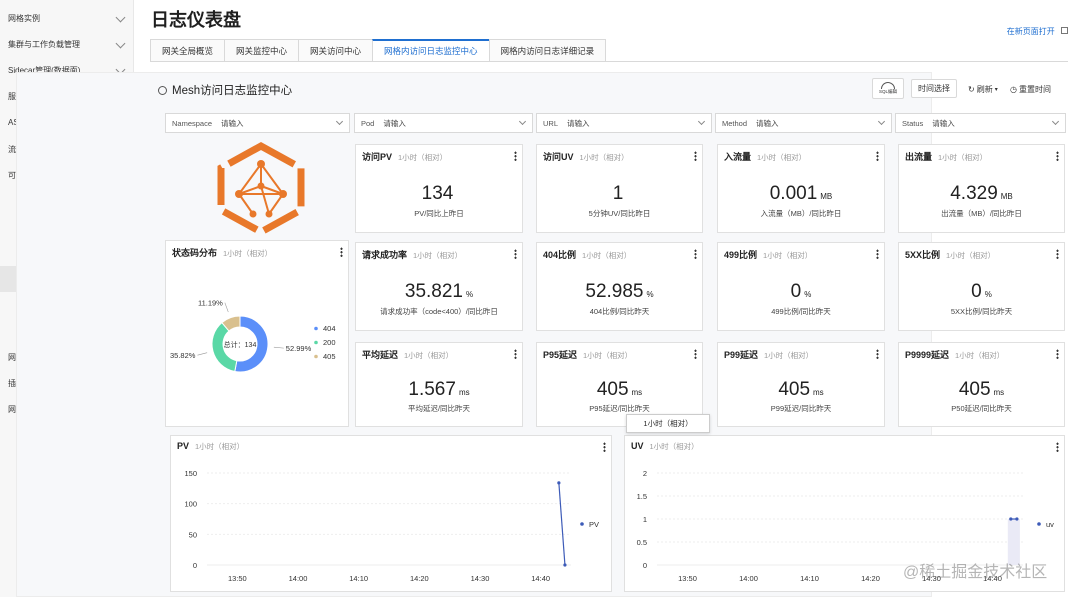 The image size is (1080, 597). Describe the element at coordinates (380, 355) in the screenshot. I see `metric-title-label: 平均延迟` at that location.